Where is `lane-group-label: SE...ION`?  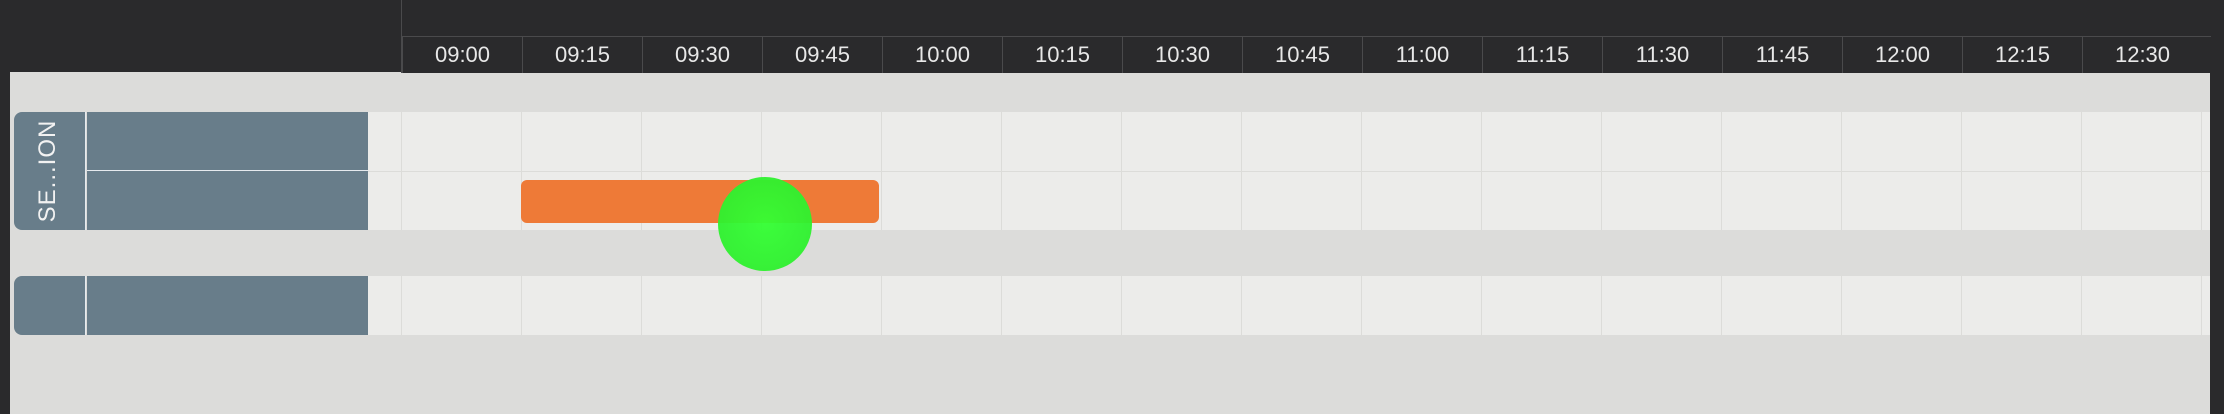
lane-group-label: SE...ION is located at coordinates (50, 171).